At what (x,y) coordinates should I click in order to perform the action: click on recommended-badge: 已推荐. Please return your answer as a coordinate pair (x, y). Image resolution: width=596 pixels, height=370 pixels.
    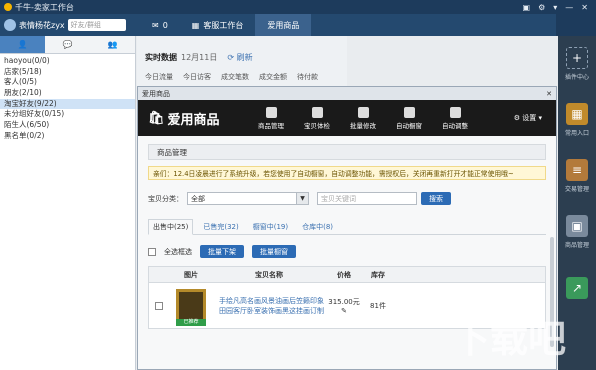
    Looking at the image, I should click on (191, 322).